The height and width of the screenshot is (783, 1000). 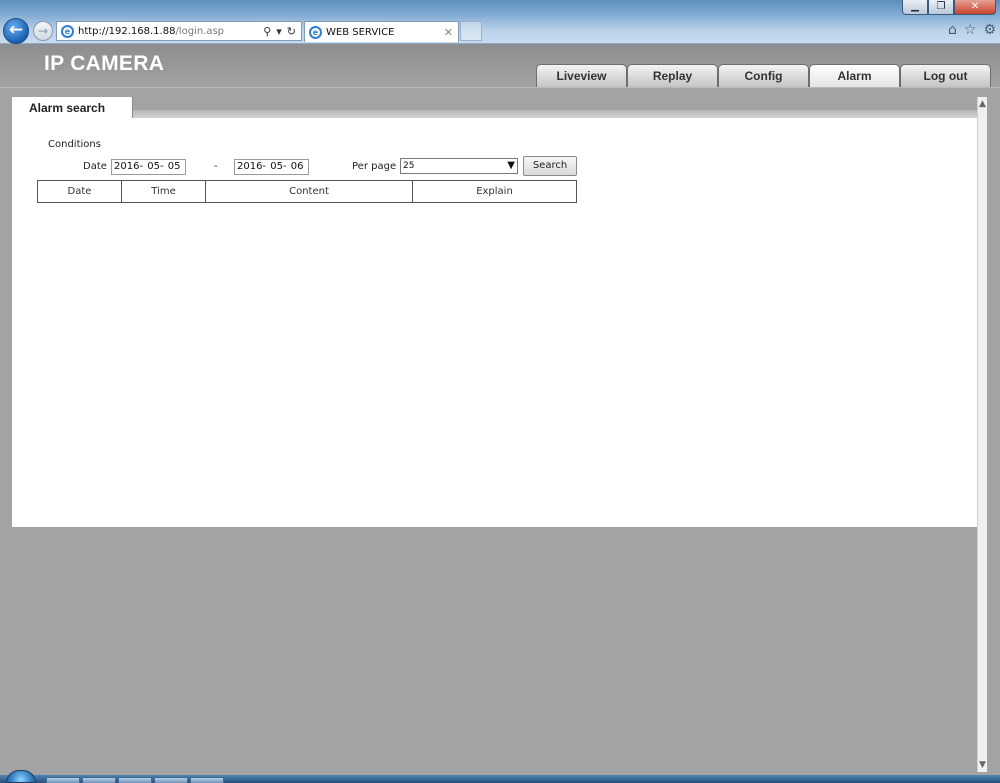 I want to click on date-to-input: 2016- 05- 06, so click(x=271, y=167).